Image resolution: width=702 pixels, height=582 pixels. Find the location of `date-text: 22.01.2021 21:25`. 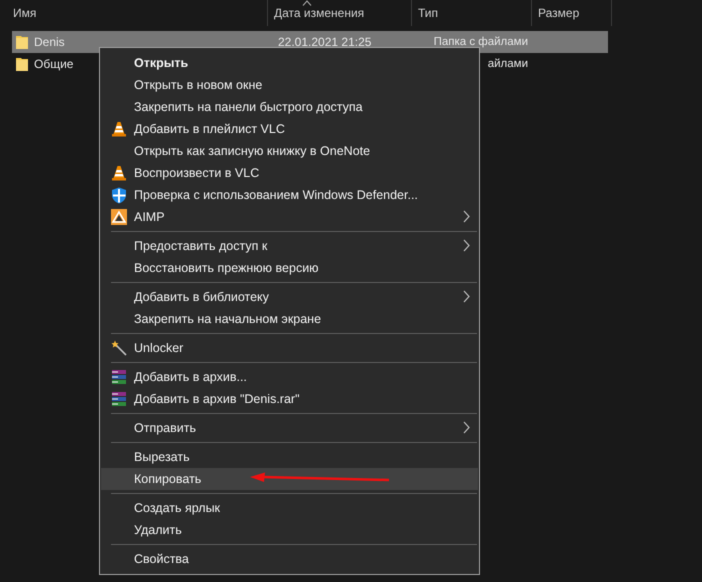

date-text: 22.01.2021 21:25 is located at coordinates (325, 42).